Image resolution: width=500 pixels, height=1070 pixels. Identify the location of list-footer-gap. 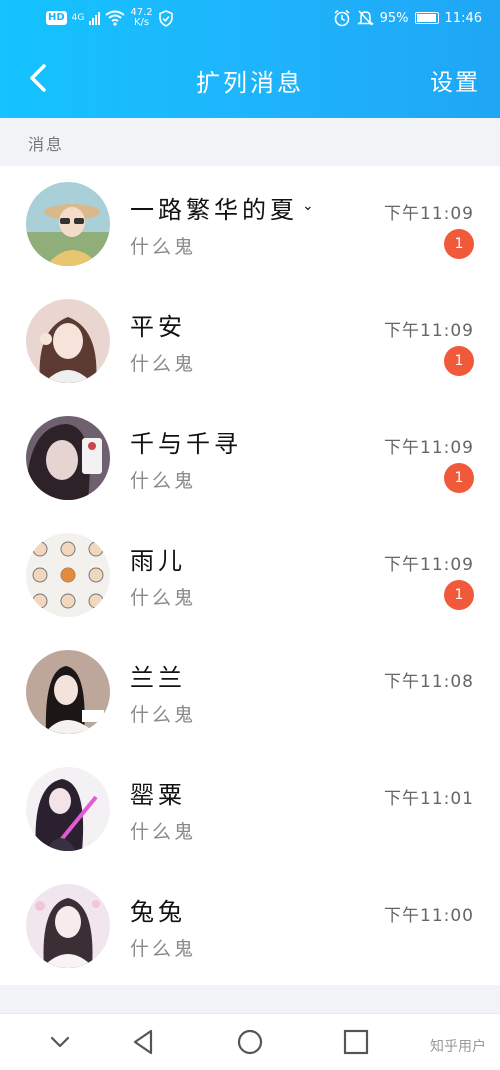
(250, 999).